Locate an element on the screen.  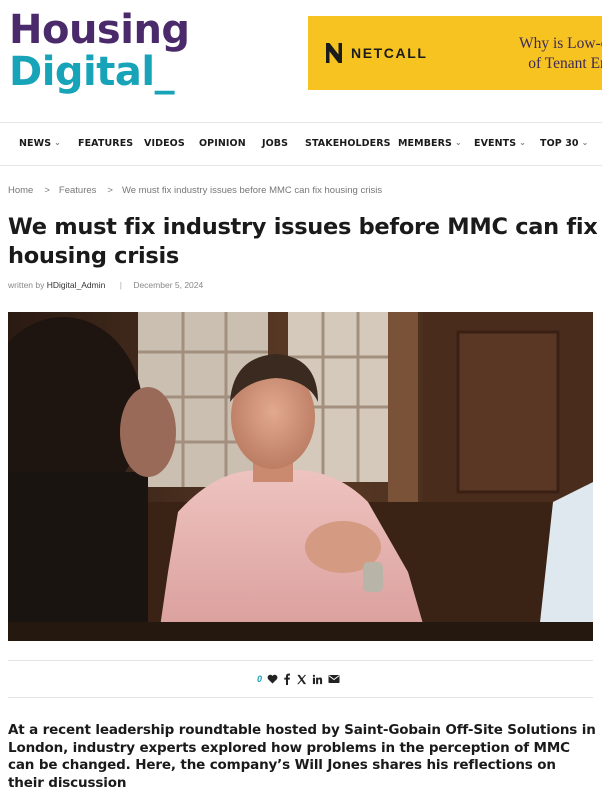
nav-item-videos: VIDEOS is located at coordinates (164, 144).